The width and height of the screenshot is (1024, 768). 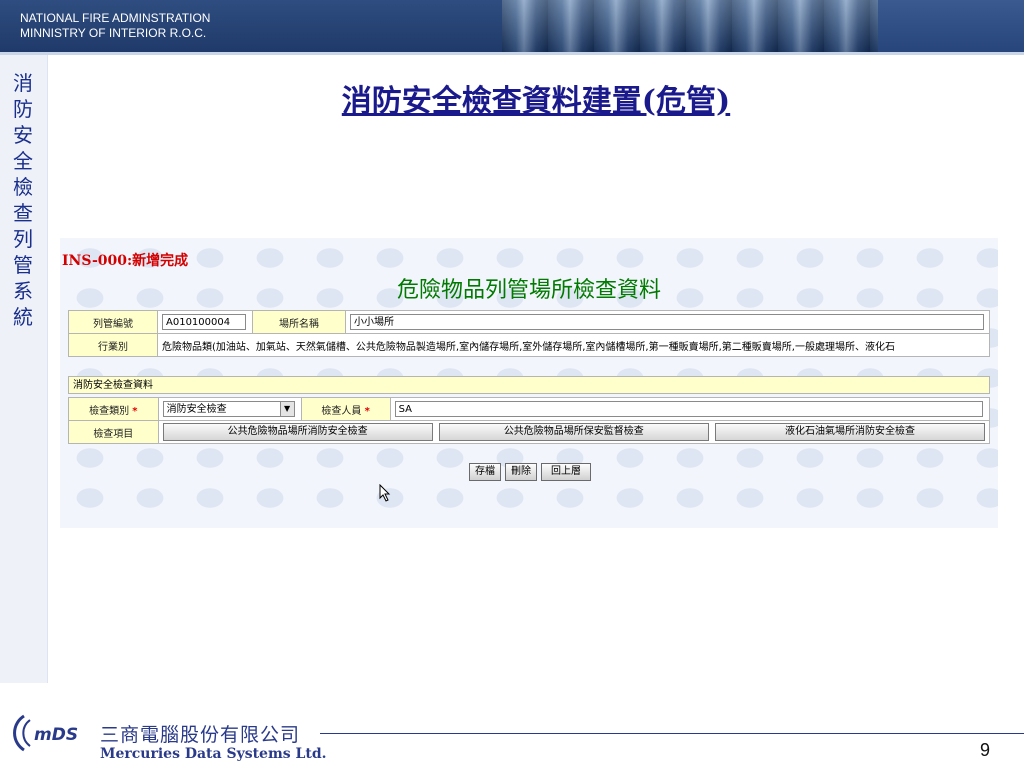 I want to click on back-button: 回上層, so click(x=566, y=472).